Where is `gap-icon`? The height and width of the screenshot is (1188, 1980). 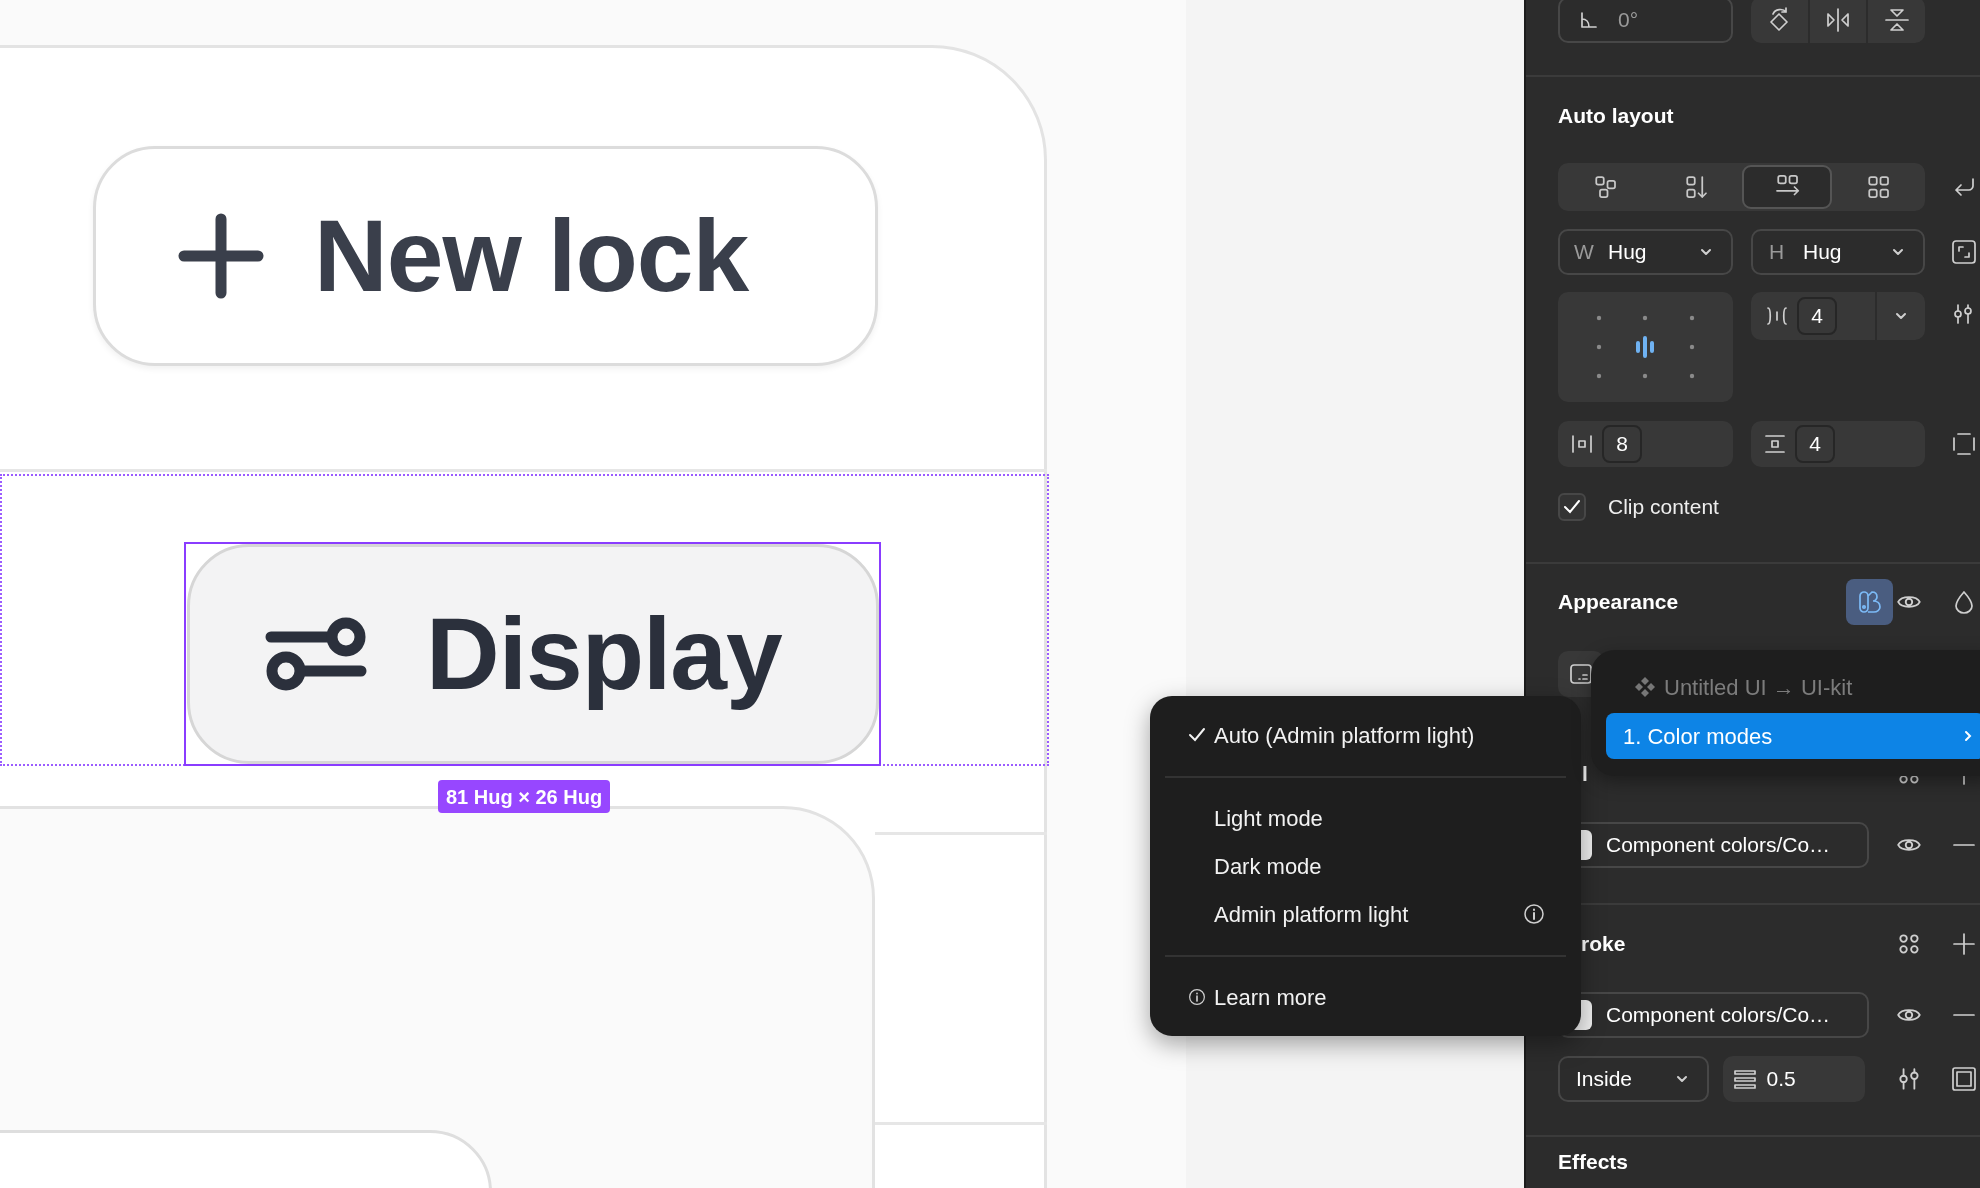
gap-icon is located at coordinates (1777, 316).